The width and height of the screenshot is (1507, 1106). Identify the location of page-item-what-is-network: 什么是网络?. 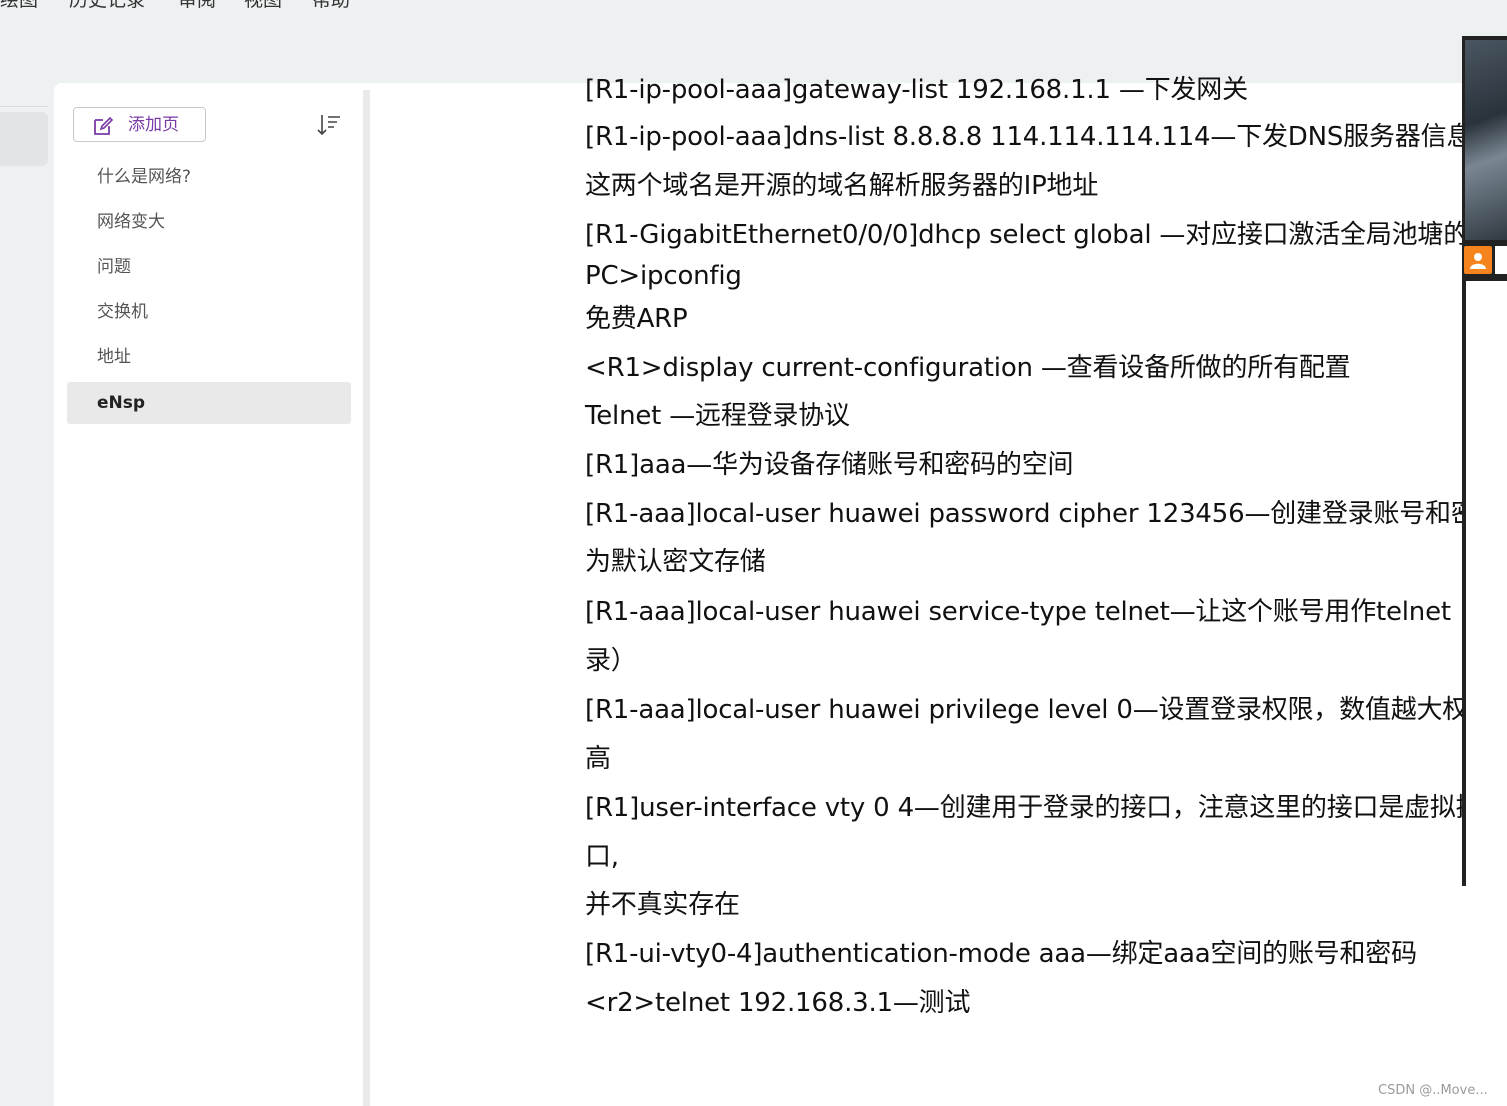
(209, 177).